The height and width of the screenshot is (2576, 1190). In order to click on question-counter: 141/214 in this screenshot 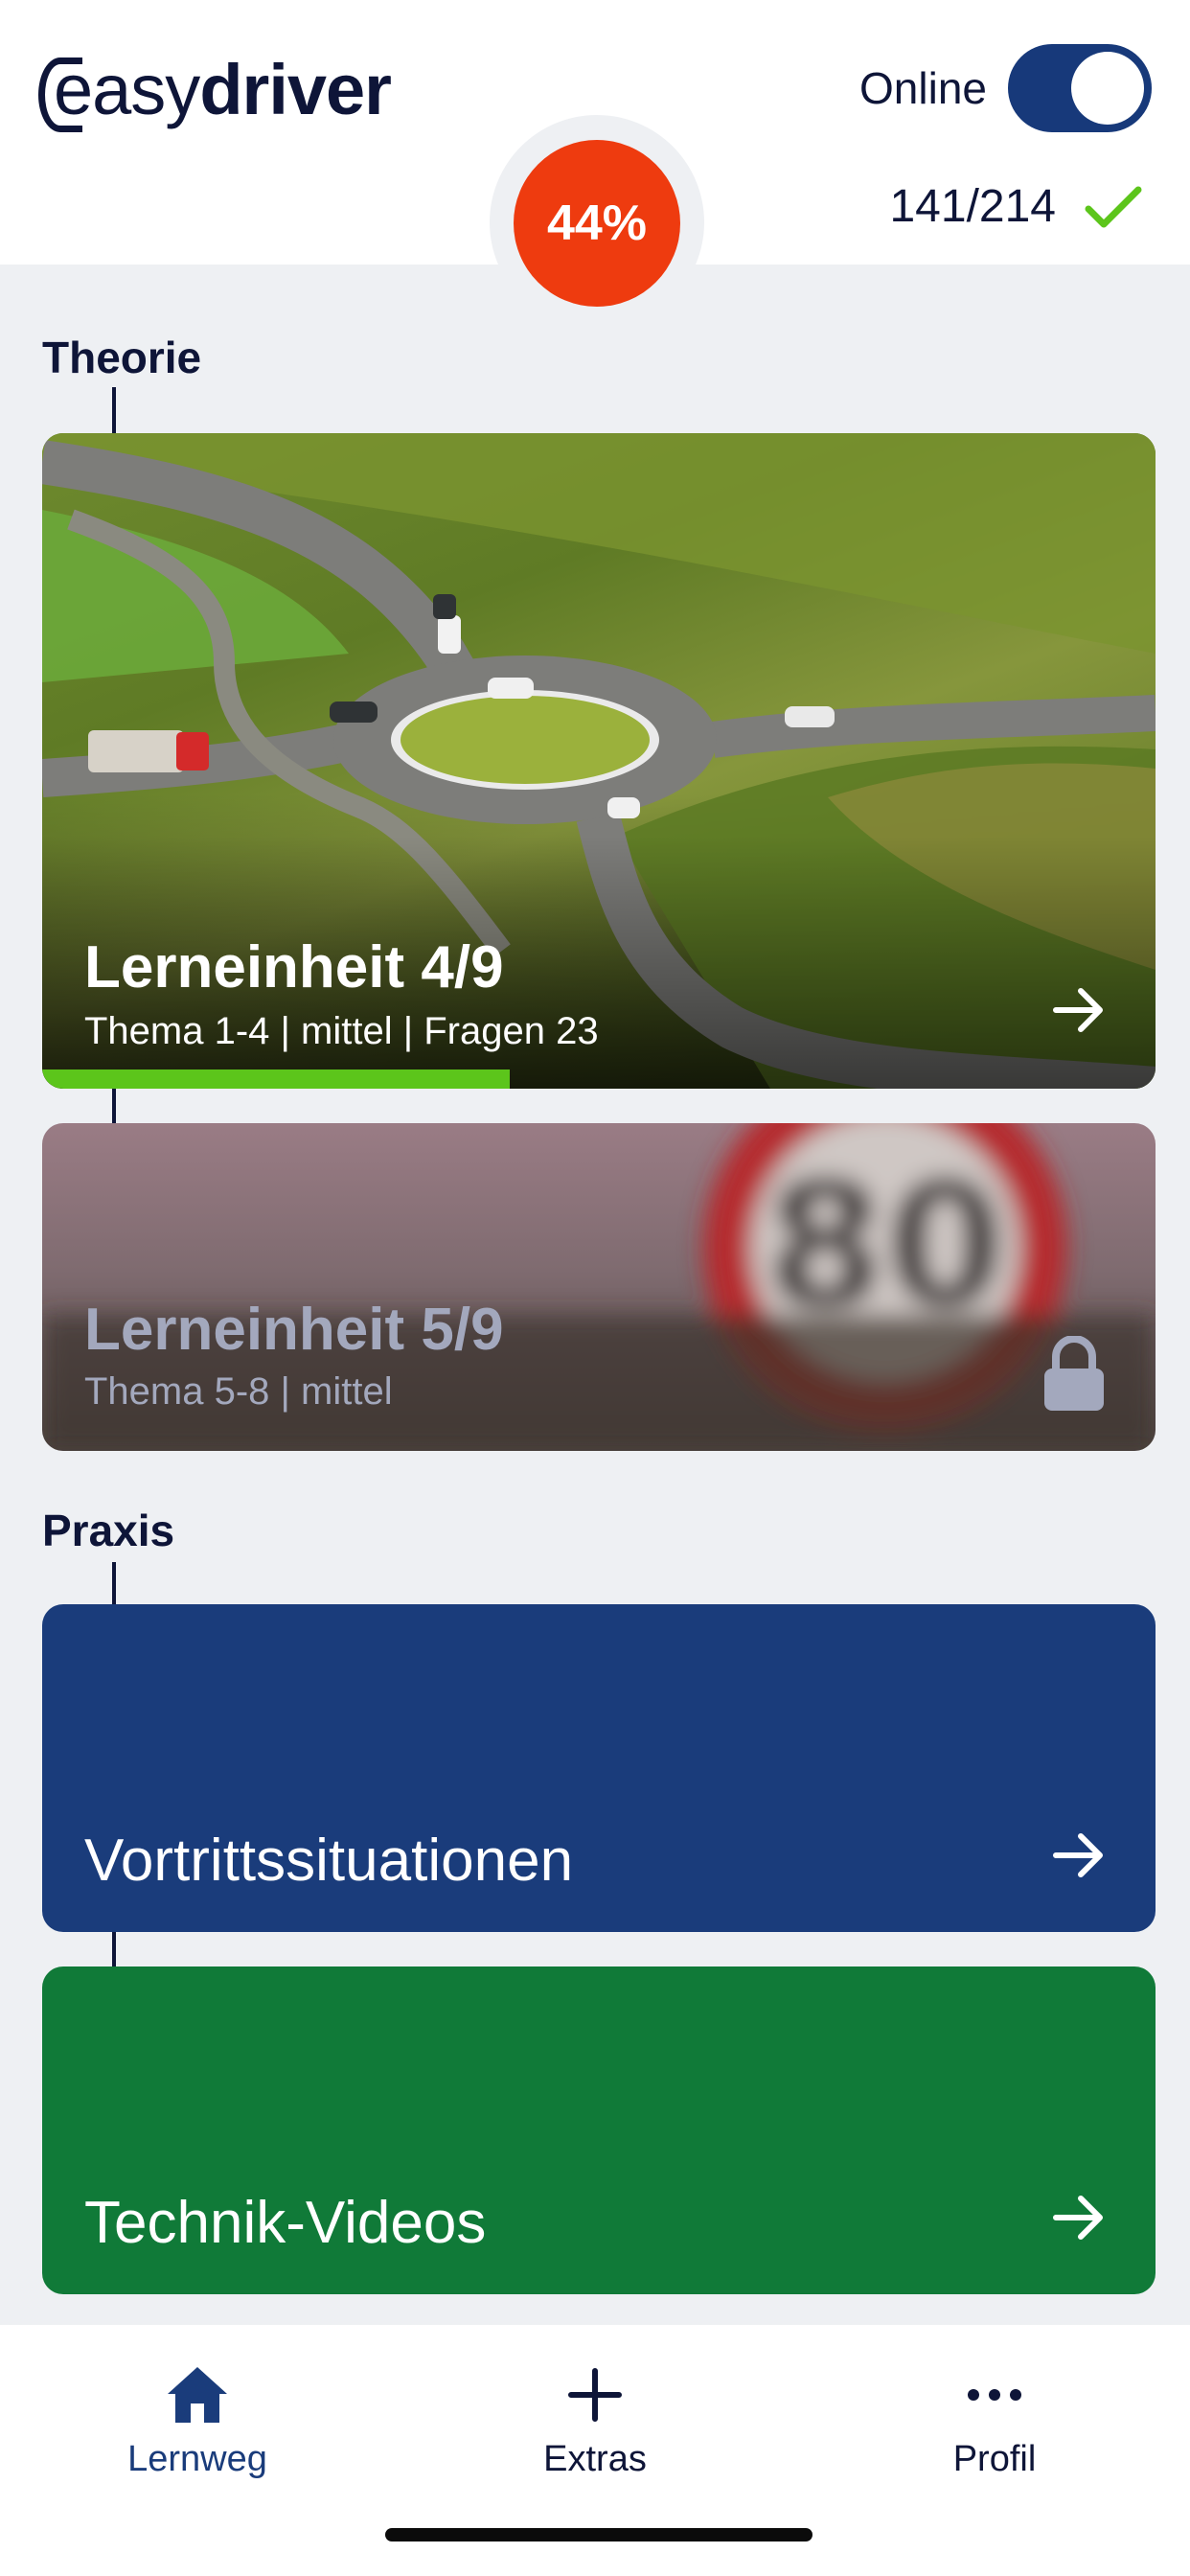, I will do `click(1015, 206)`.